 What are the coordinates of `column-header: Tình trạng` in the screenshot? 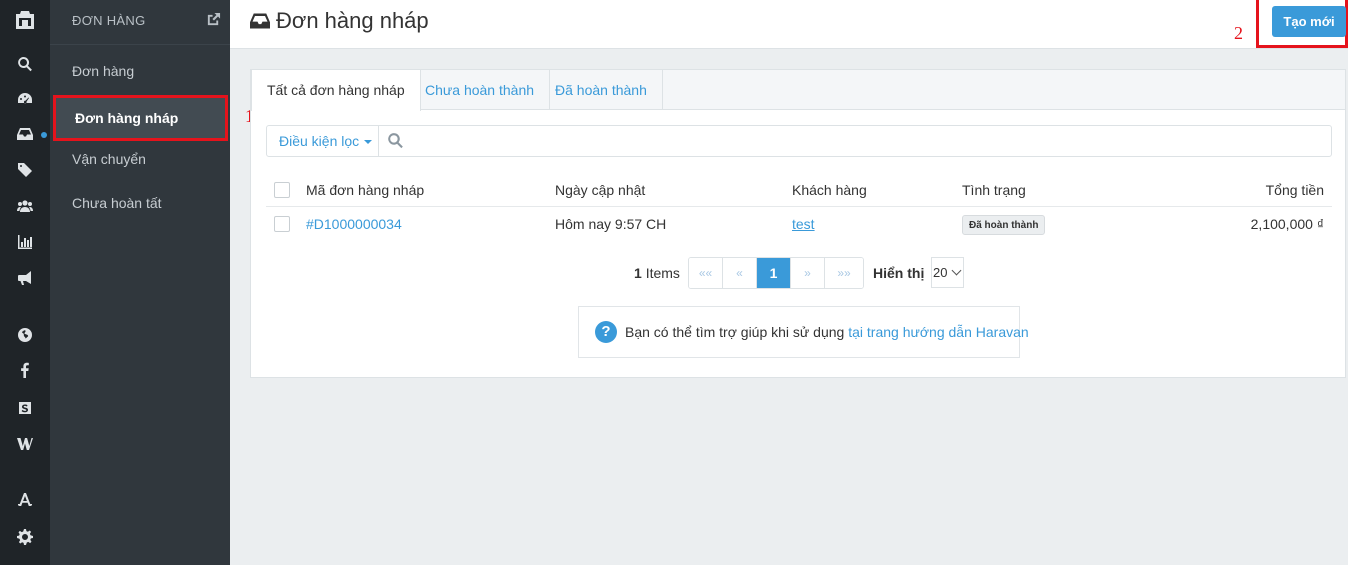 It's located at (994, 190).